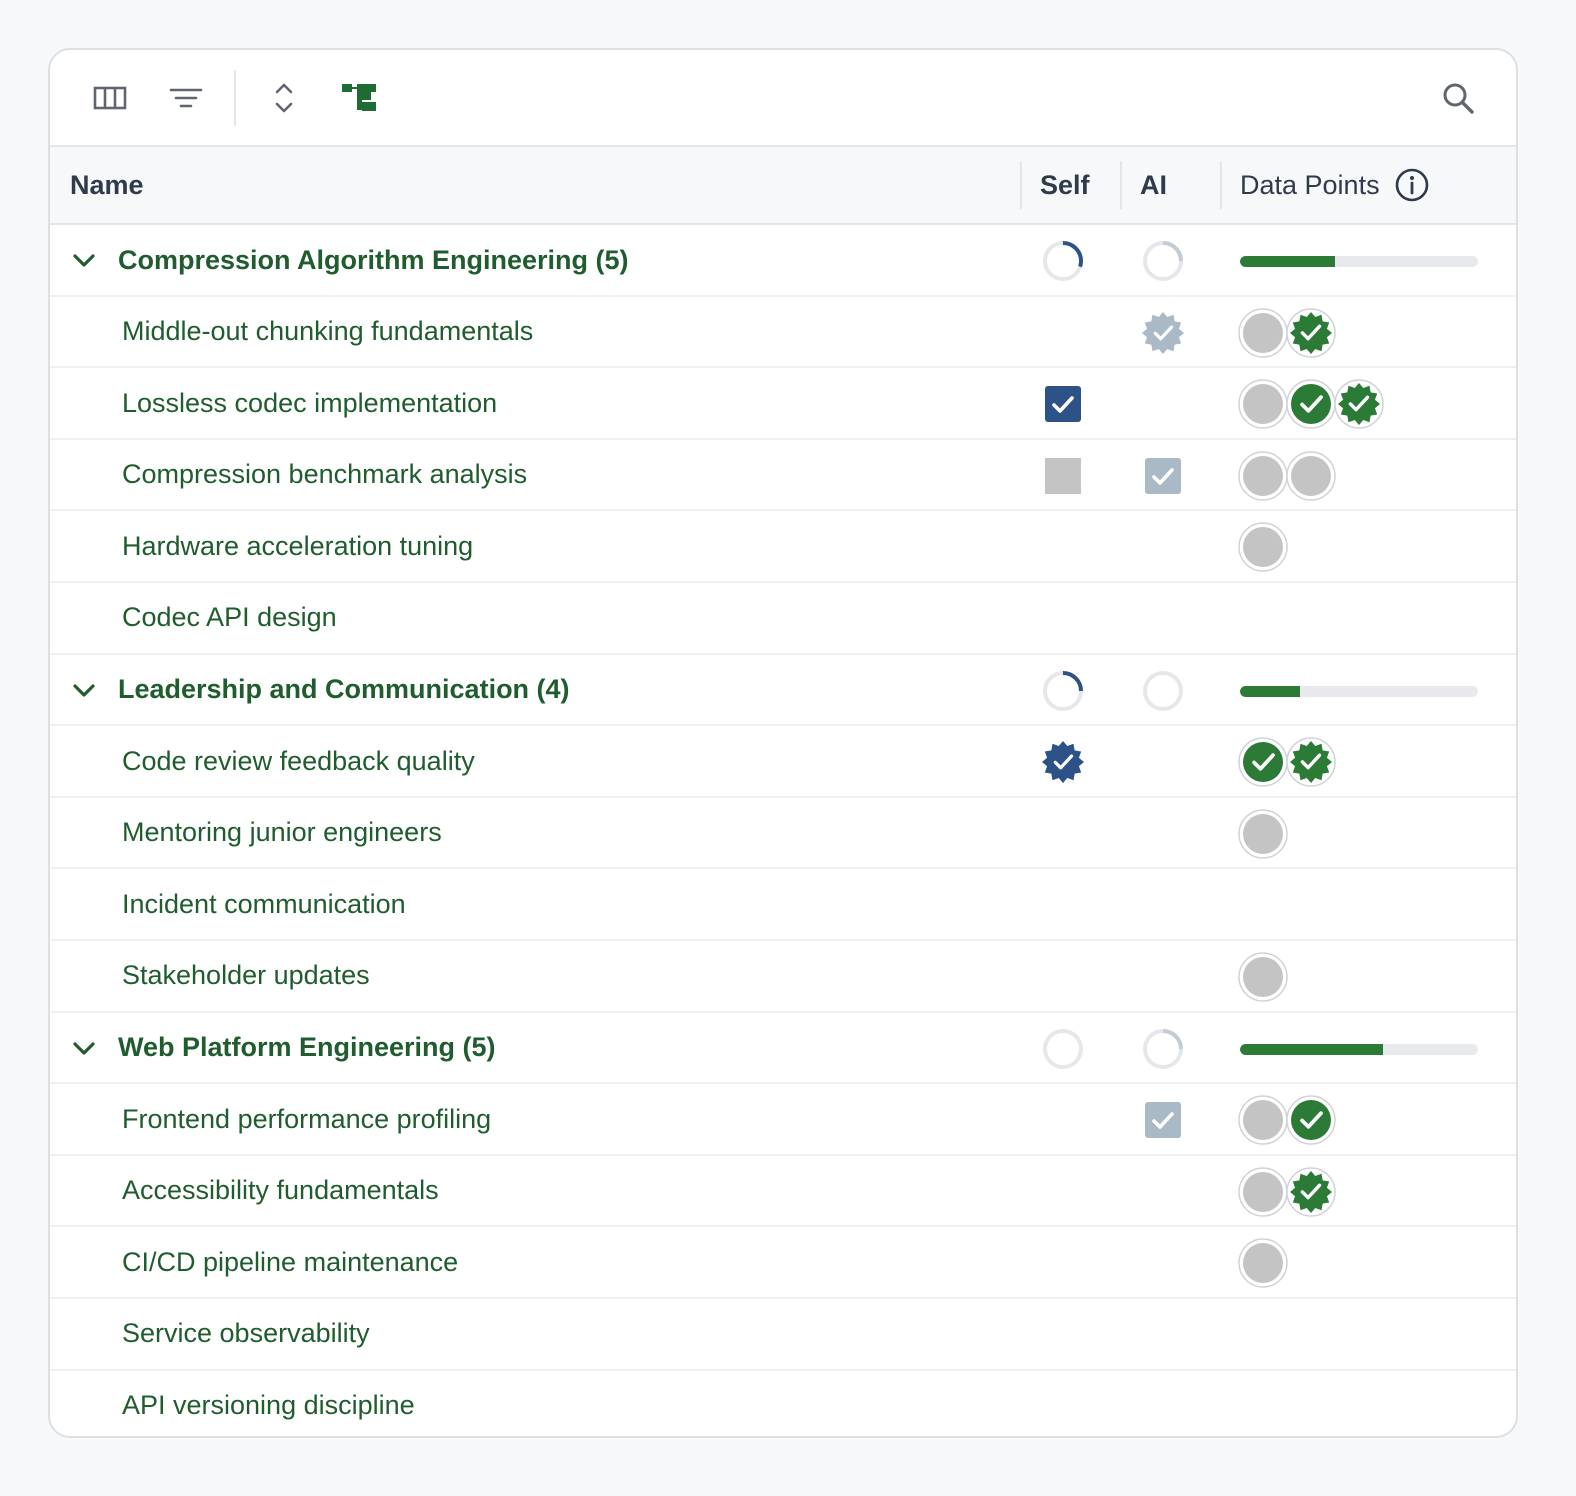 Image resolution: width=1576 pixels, height=1496 pixels. Describe the element at coordinates (783, 98) in the screenshot. I see `toolbar` at that location.